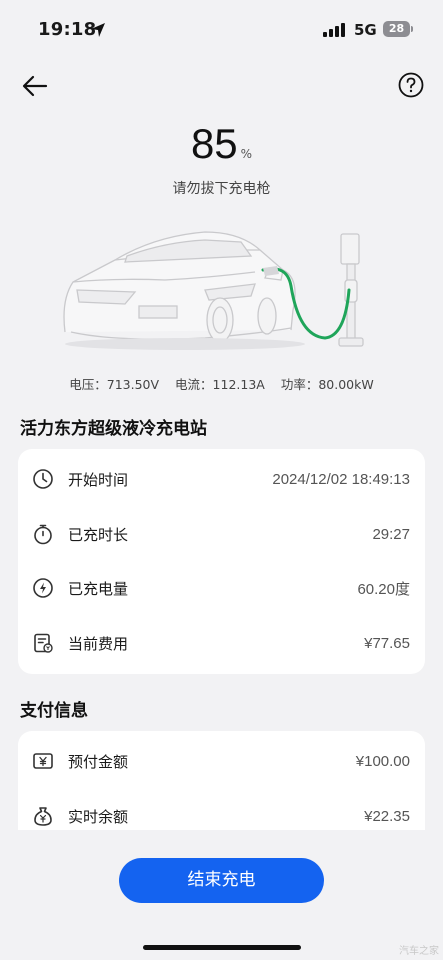 This screenshot has width=443, height=960. Describe the element at coordinates (98, 761) in the screenshot. I see `prepaid-label: 预付金额` at that location.